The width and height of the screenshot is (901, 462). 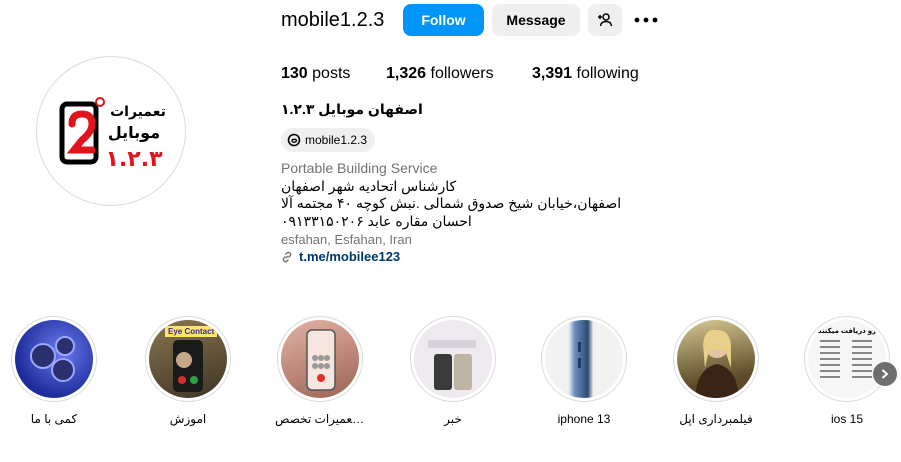 I want to click on story-highlight: خبر, so click(x=453, y=371).